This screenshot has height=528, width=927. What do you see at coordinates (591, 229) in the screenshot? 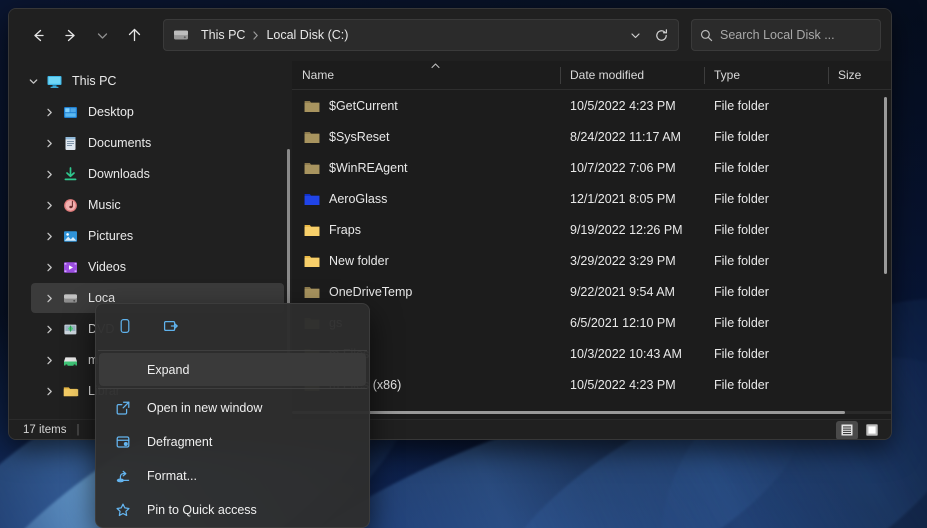
I see `table-row: Fraps 9/19/2022 12:26 PM File folder` at bounding box center [591, 229].